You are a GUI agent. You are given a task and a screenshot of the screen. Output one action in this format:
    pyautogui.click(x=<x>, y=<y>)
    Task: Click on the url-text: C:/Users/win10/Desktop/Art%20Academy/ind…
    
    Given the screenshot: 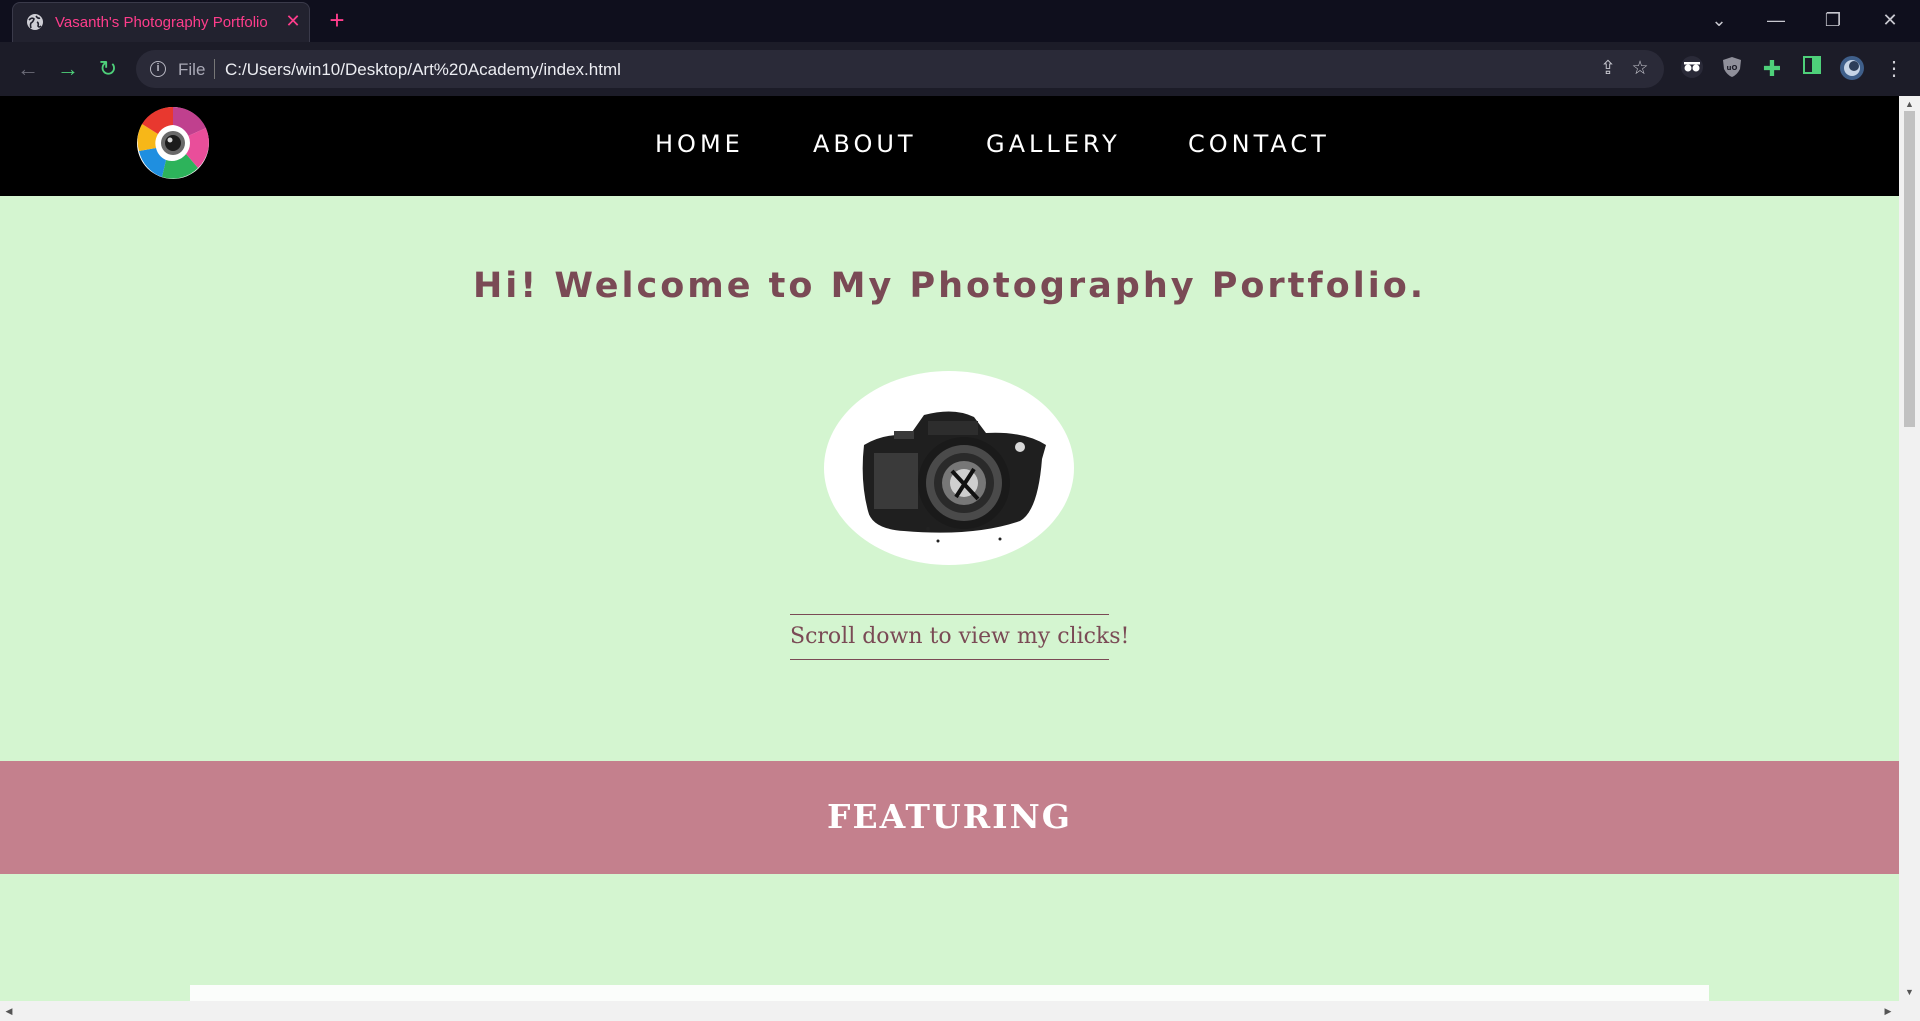 What is the action you would take?
    pyautogui.click(x=423, y=70)
    